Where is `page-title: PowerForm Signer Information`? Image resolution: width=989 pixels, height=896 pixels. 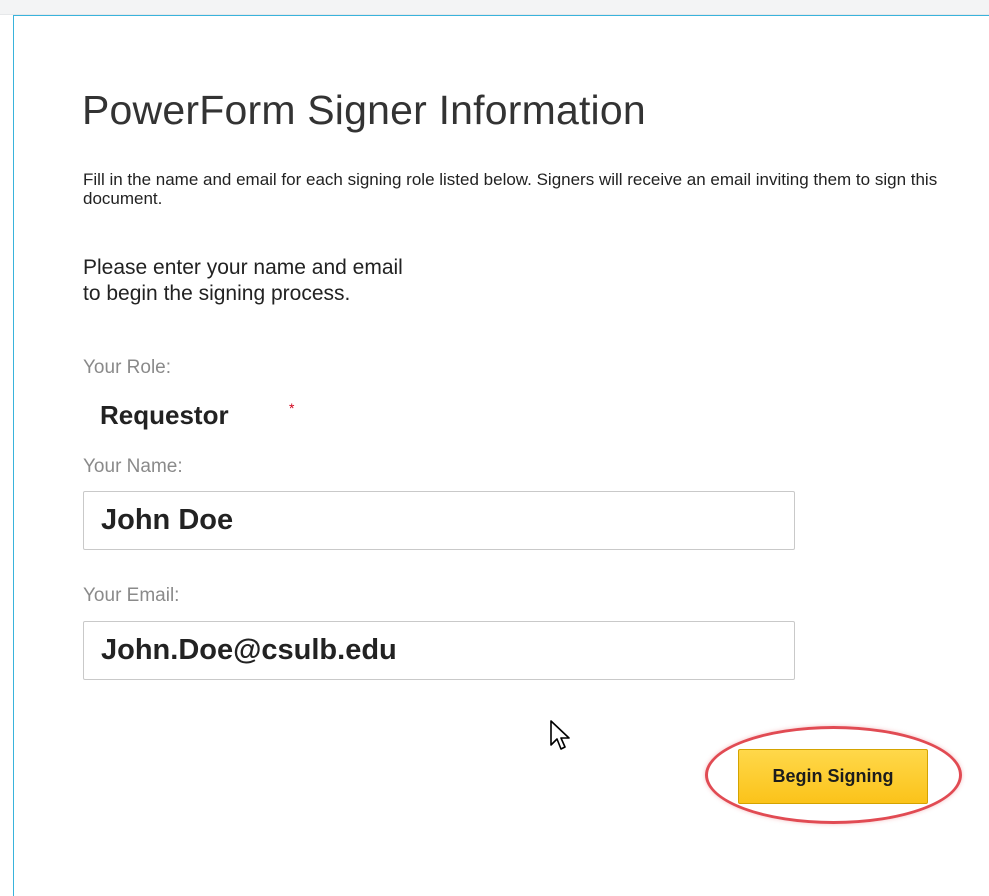
page-title: PowerForm Signer Information is located at coordinates (364, 110).